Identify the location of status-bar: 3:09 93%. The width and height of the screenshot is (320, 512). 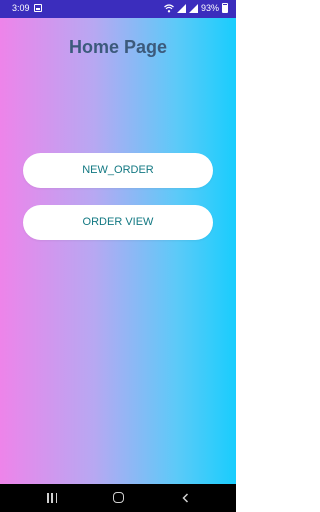
(118, 9).